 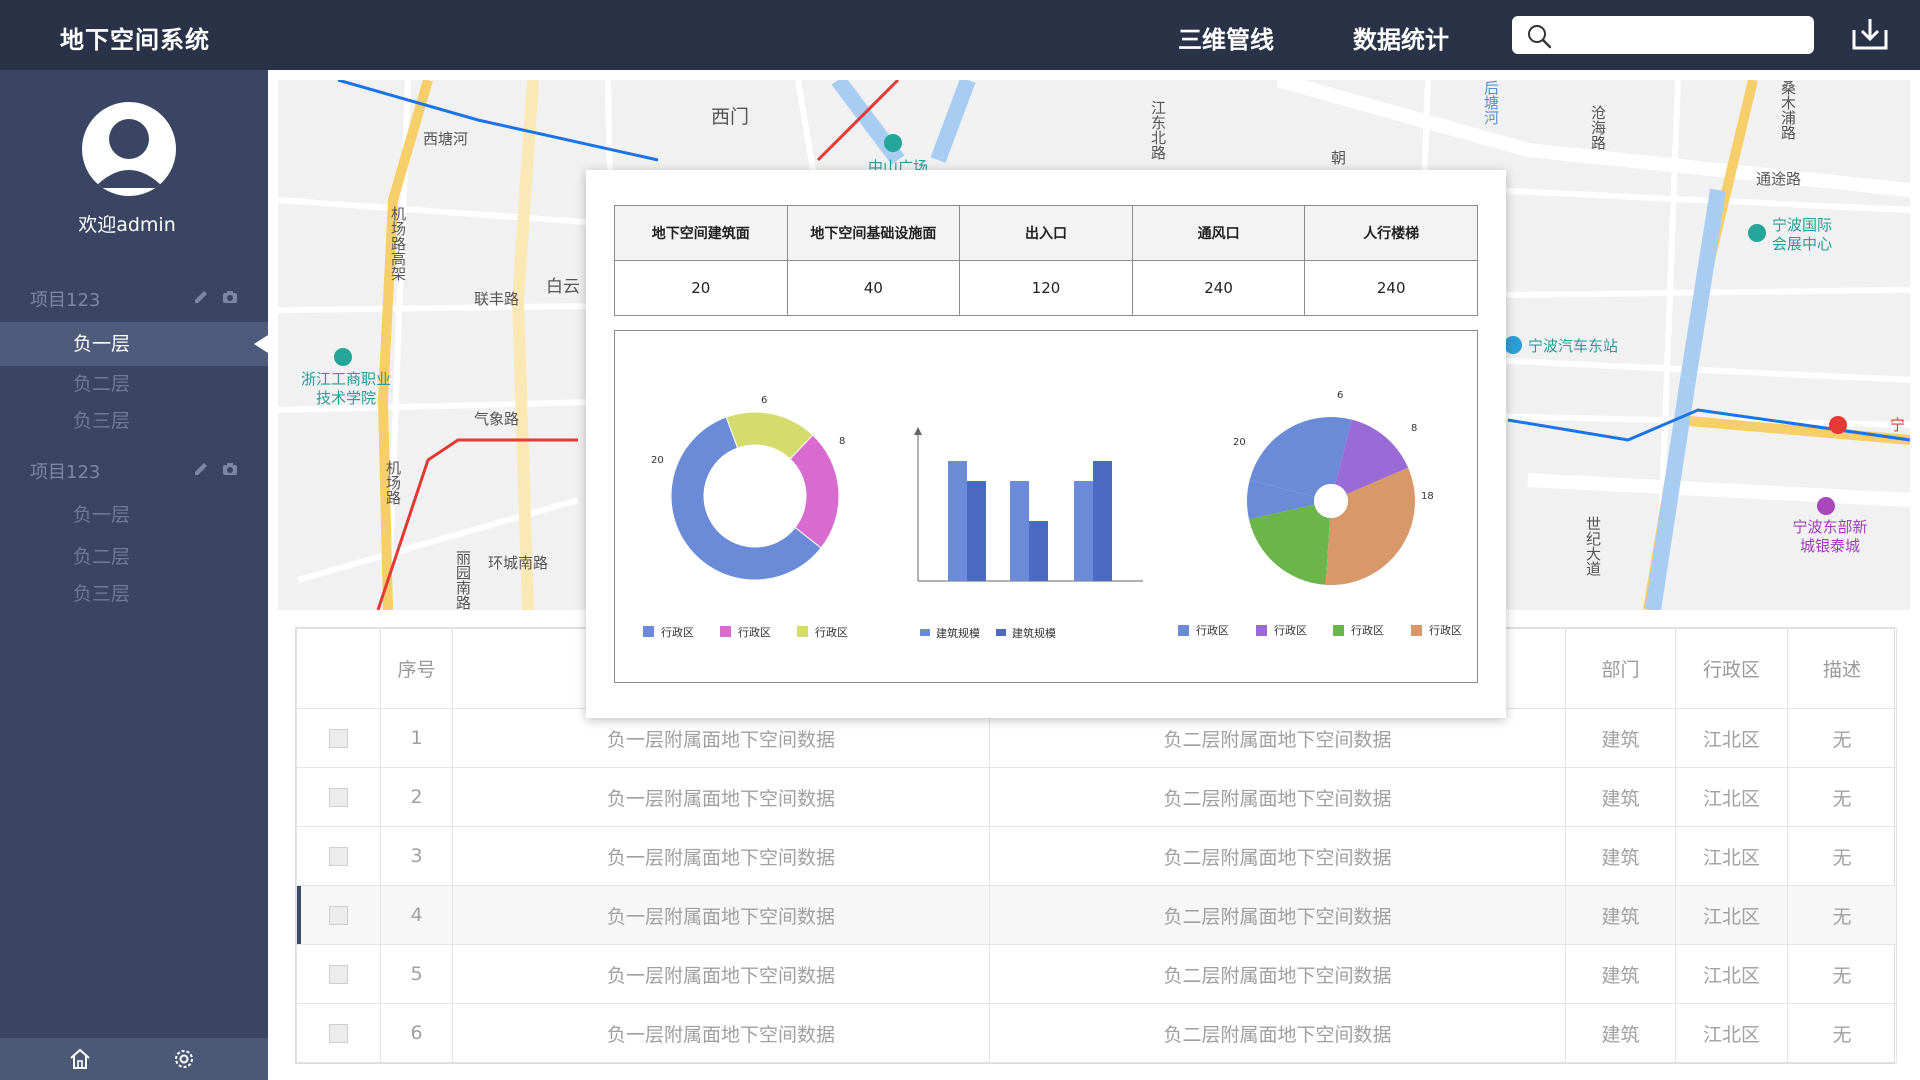 I want to click on home-icon, so click(x=80, y=1059).